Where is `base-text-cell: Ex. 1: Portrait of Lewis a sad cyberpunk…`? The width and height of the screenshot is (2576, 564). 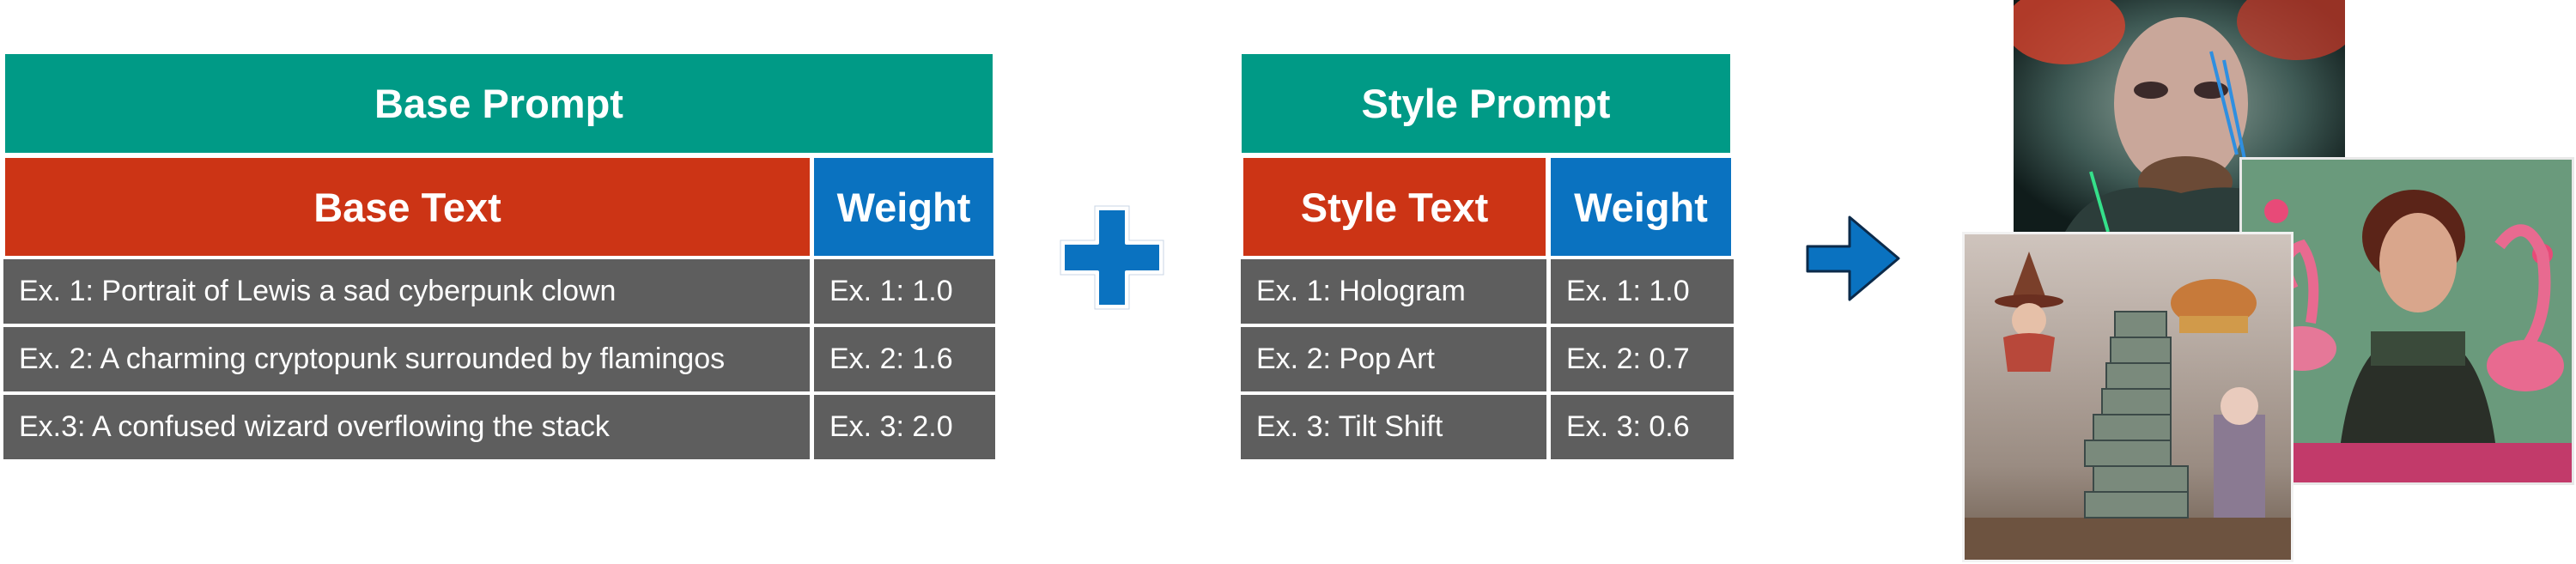 base-text-cell: Ex. 1: Portrait of Lewis a sad cyberpunk… is located at coordinates (407, 291).